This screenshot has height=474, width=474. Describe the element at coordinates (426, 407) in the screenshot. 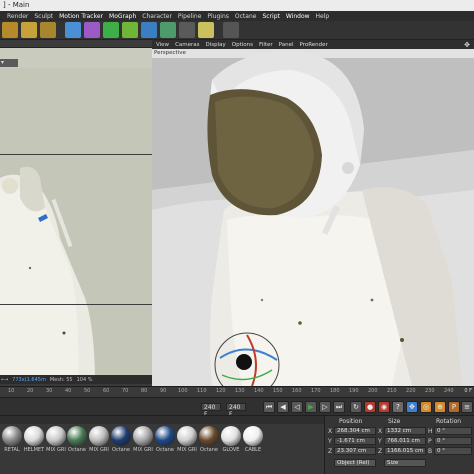

I see `rotate-key-icon: ◎` at that location.